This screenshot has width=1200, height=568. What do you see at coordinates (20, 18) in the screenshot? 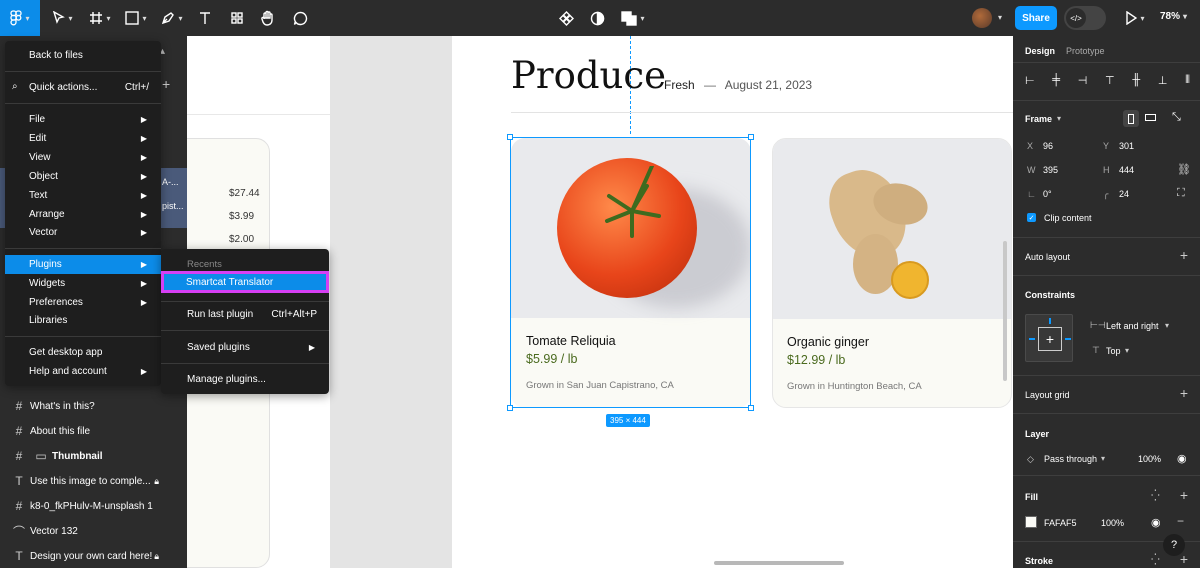
I see `main-menu-button: ▾` at bounding box center [20, 18].